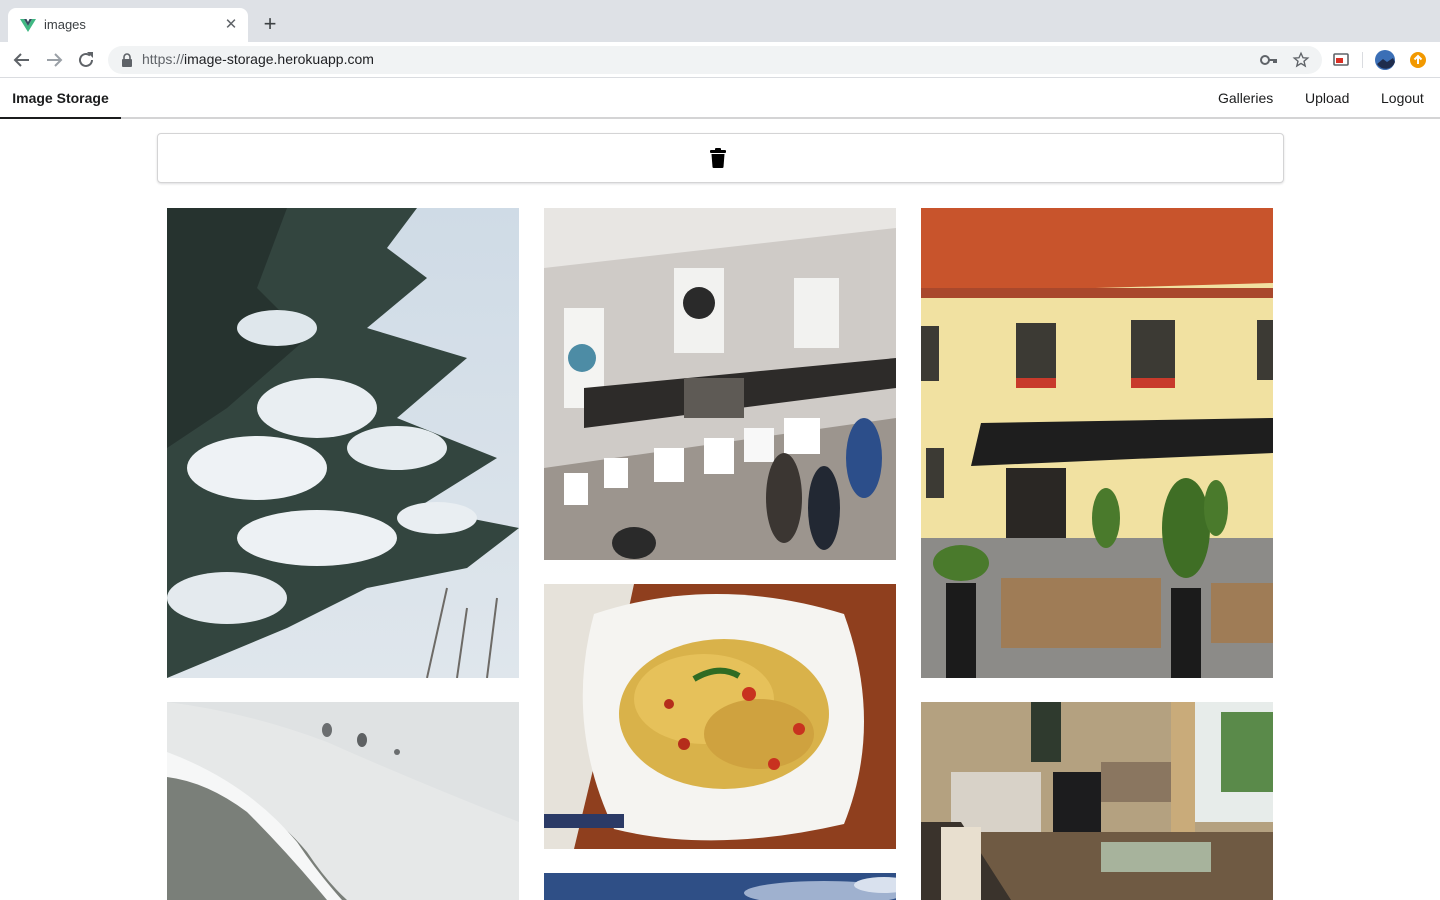 This screenshot has height=900, width=1440. Describe the element at coordinates (720, 99) in the screenshot. I see `app-menu: Image Storage Galleries Upload Logout` at that location.